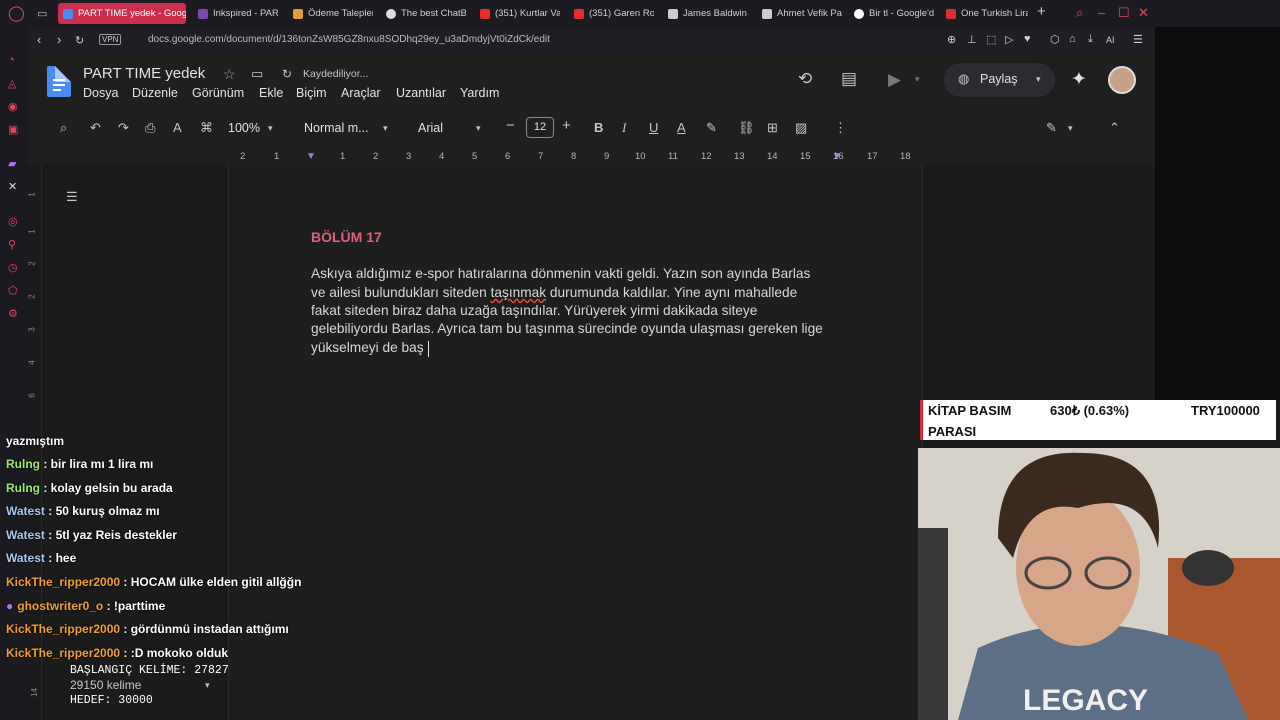 This screenshot has height=720, width=1280. Describe the element at coordinates (60, 606) in the screenshot. I see `chat-username: ghostwriter0_o` at that location.